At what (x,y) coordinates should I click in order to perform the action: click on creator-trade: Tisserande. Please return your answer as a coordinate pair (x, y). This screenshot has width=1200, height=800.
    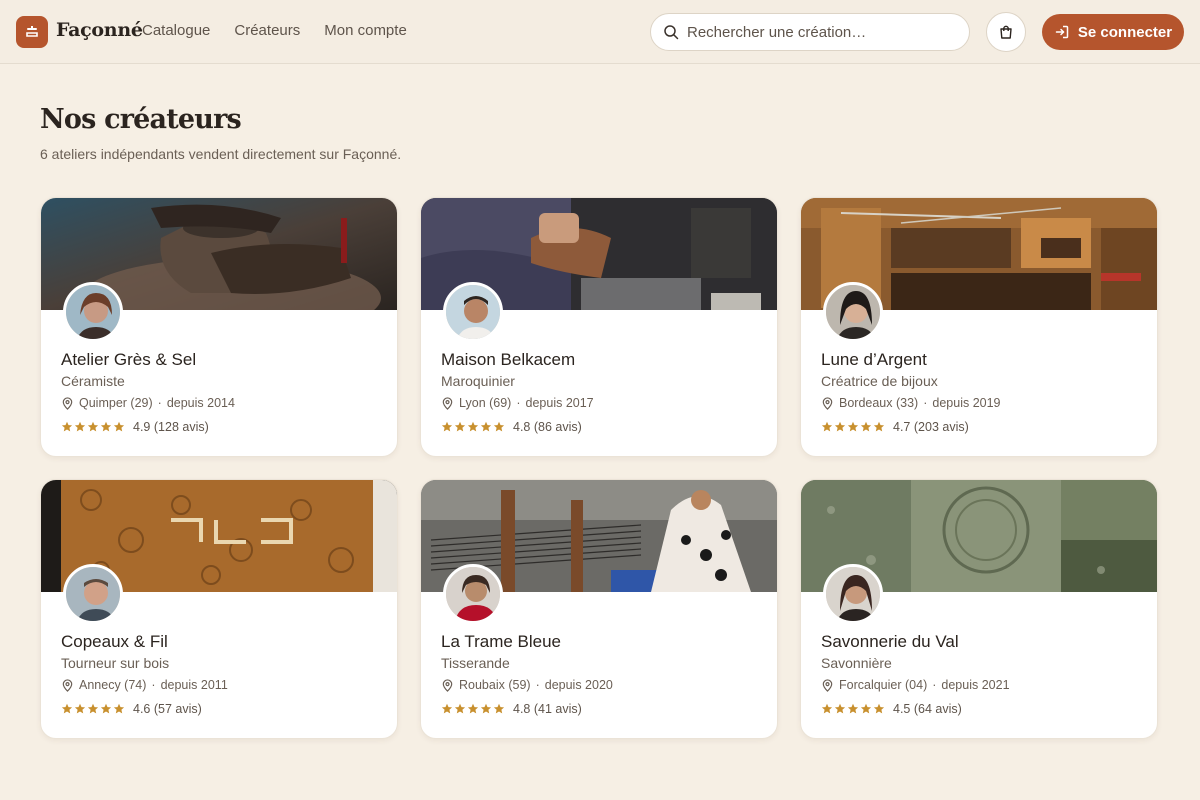
    Looking at the image, I should click on (475, 663).